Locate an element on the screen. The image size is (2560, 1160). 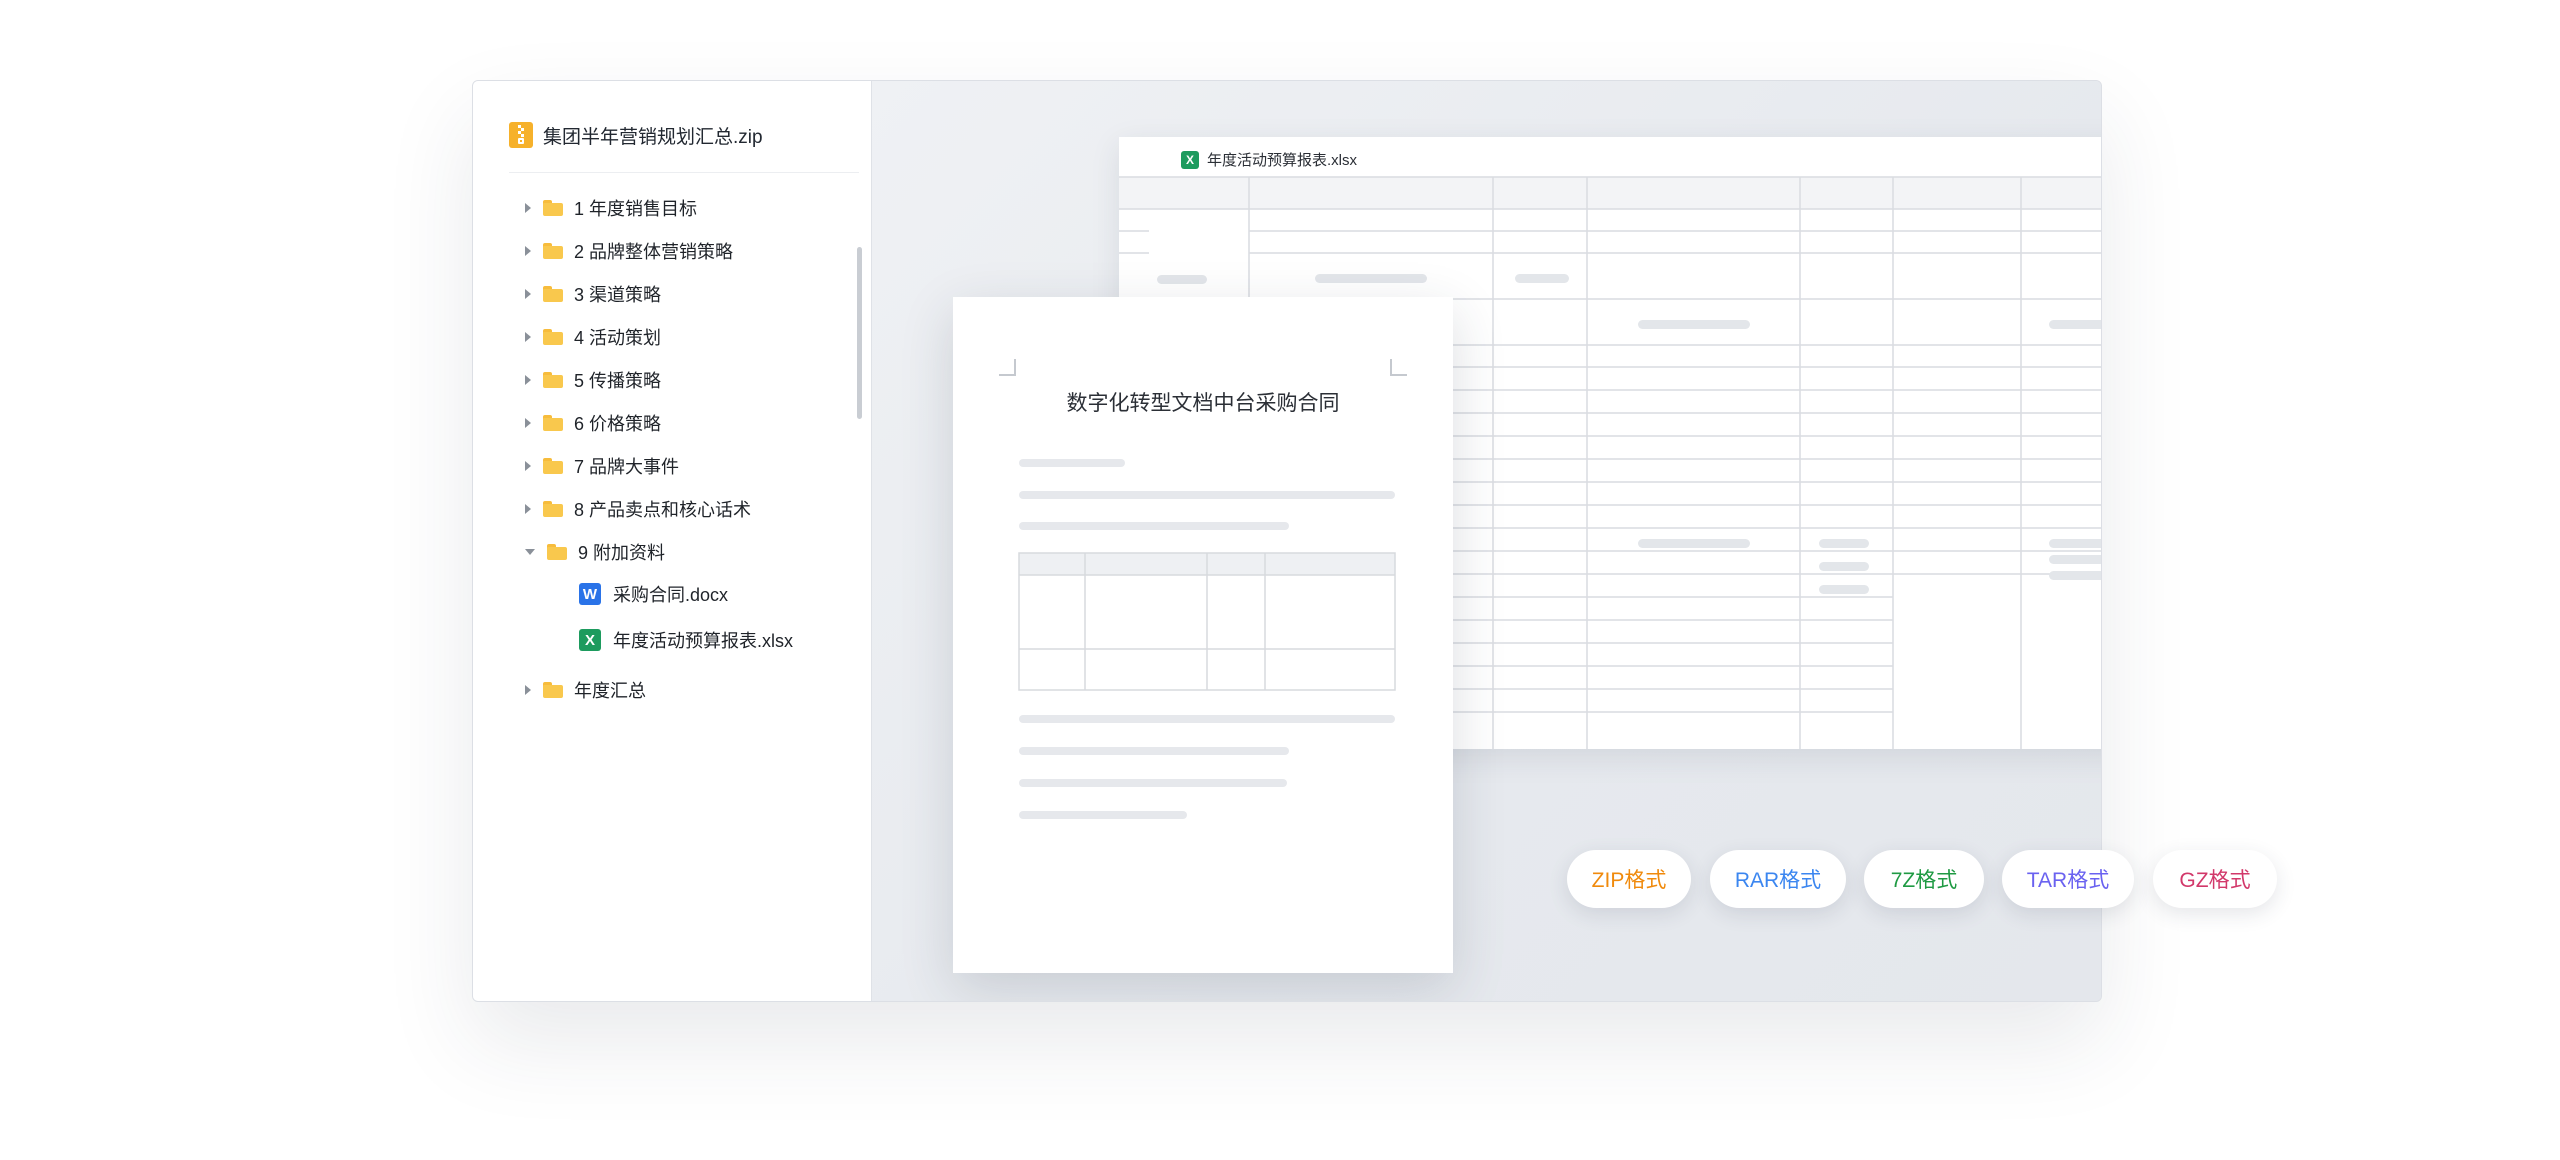
tree-folder-item: 年度汇总 is located at coordinates (585, 690).